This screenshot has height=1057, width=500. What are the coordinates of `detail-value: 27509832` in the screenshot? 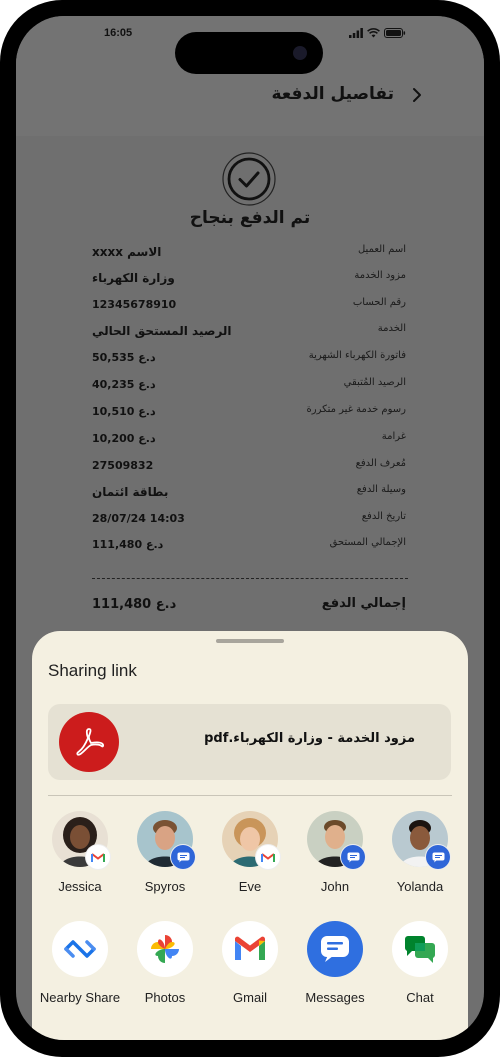 It's located at (123, 465).